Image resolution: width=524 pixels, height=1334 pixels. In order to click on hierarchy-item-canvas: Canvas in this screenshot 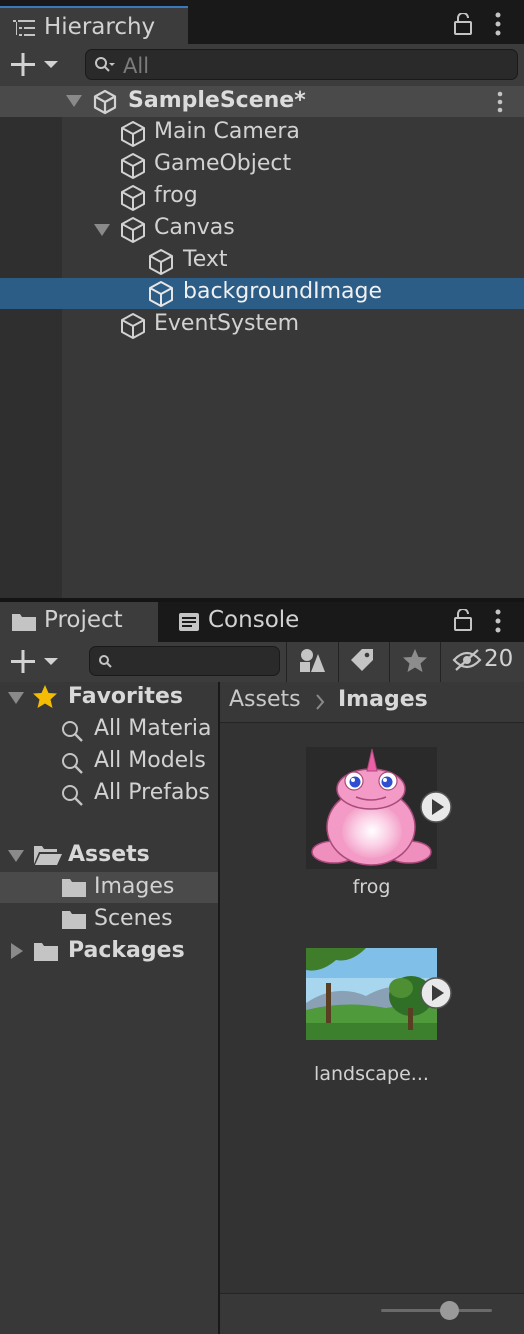, I will do `click(262, 229)`.